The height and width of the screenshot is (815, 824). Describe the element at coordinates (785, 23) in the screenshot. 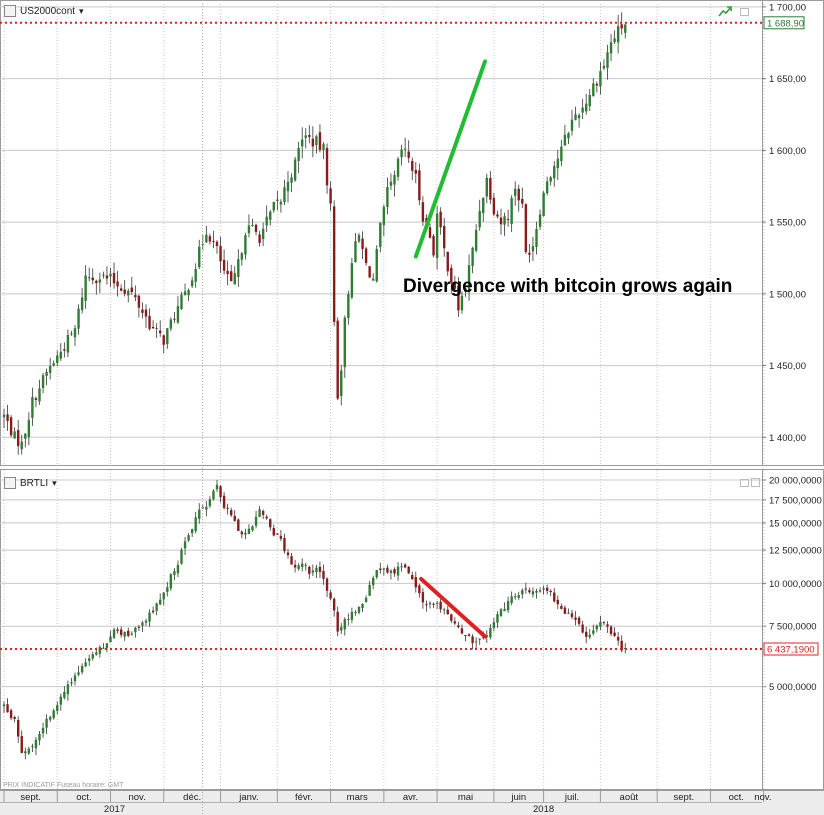

I see `us2000-price-label: 1 688,90` at that location.